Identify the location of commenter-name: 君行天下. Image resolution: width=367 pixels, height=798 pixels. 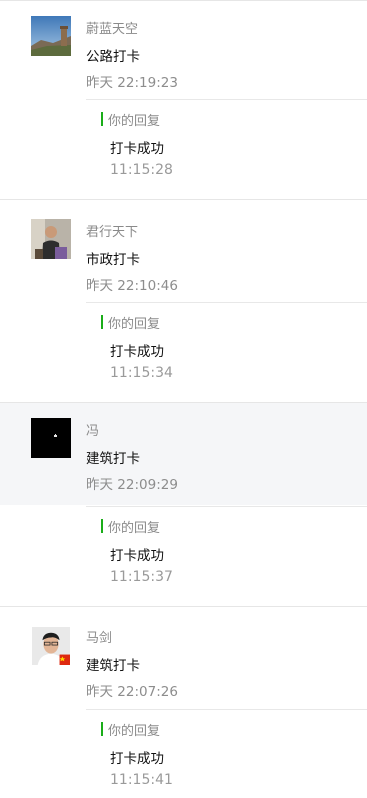
(112, 232).